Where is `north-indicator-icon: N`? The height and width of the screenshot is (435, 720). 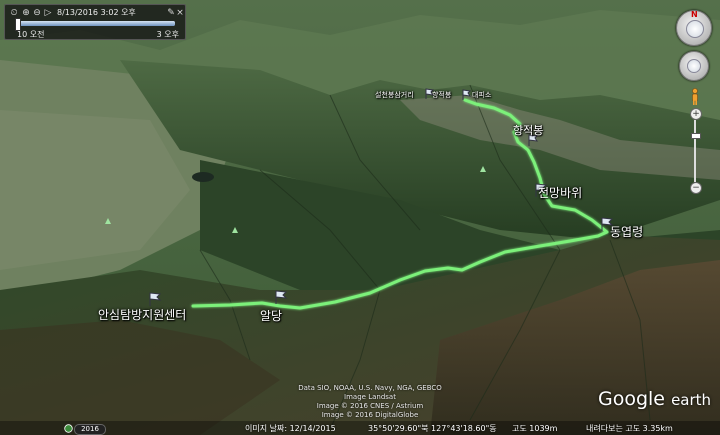 north-indicator-icon: N is located at coordinates (694, 14).